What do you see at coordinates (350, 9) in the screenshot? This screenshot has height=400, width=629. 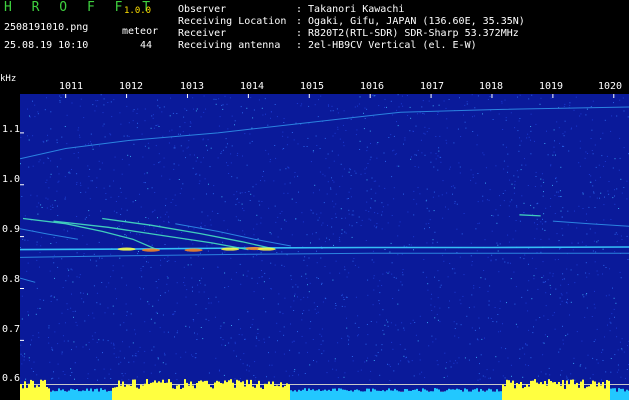 I see `info-value: : Takanori Kawachi` at bounding box center [350, 9].